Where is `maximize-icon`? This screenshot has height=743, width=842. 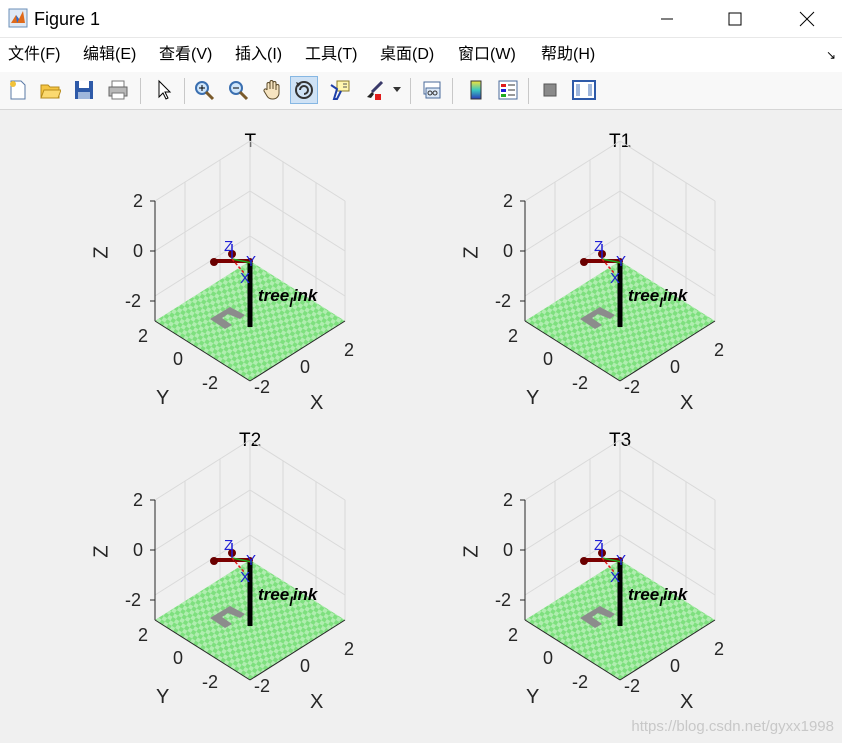
maximize-icon is located at coordinates (735, 19).